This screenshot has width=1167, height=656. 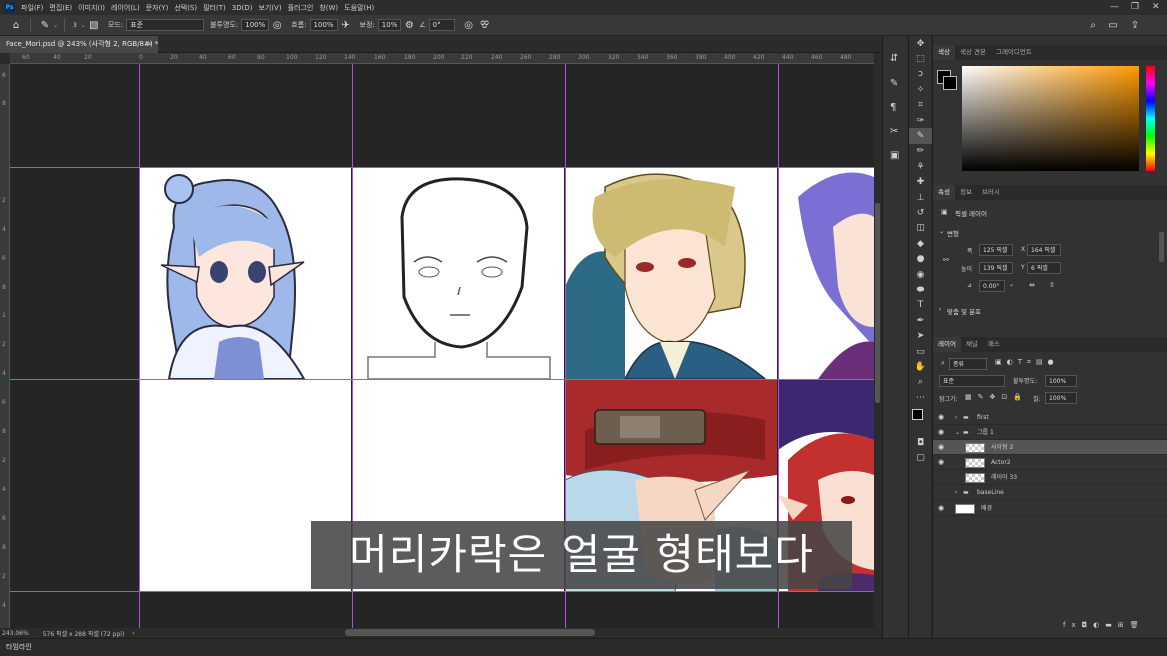 What do you see at coordinates (941, 231) in the screenshot?
I see `transform-chevron-icon: ⌄` at bounding box center [941, 231].